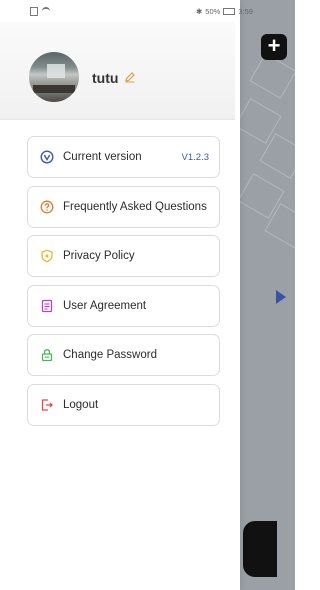  What do you see at coordinates (47, 207) in the screenshot?
I see `question-circle-icon` at bounding box center [47, 207].